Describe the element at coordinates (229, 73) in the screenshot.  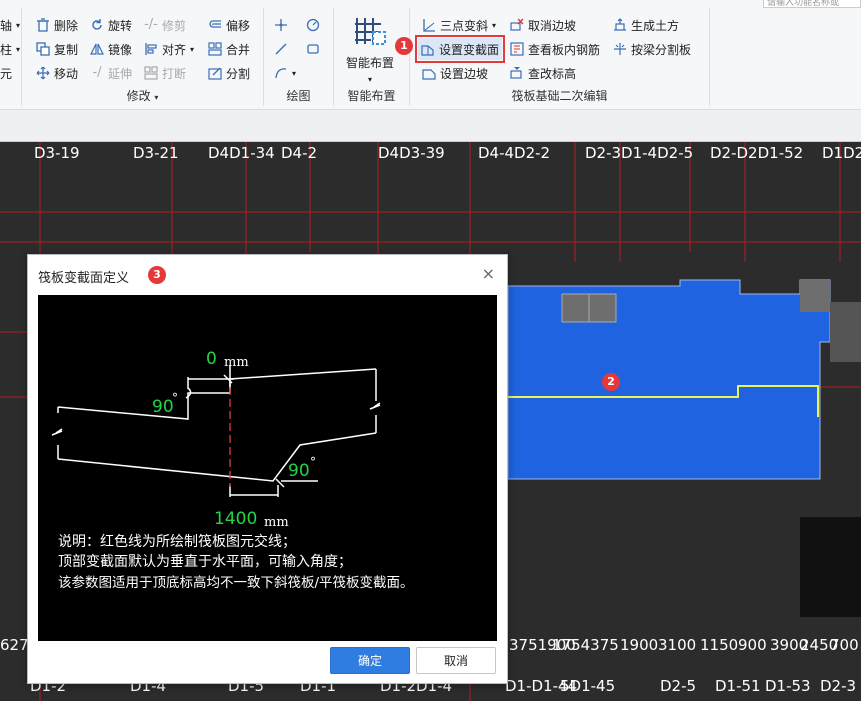
I see `split-button: 分割` at that location.